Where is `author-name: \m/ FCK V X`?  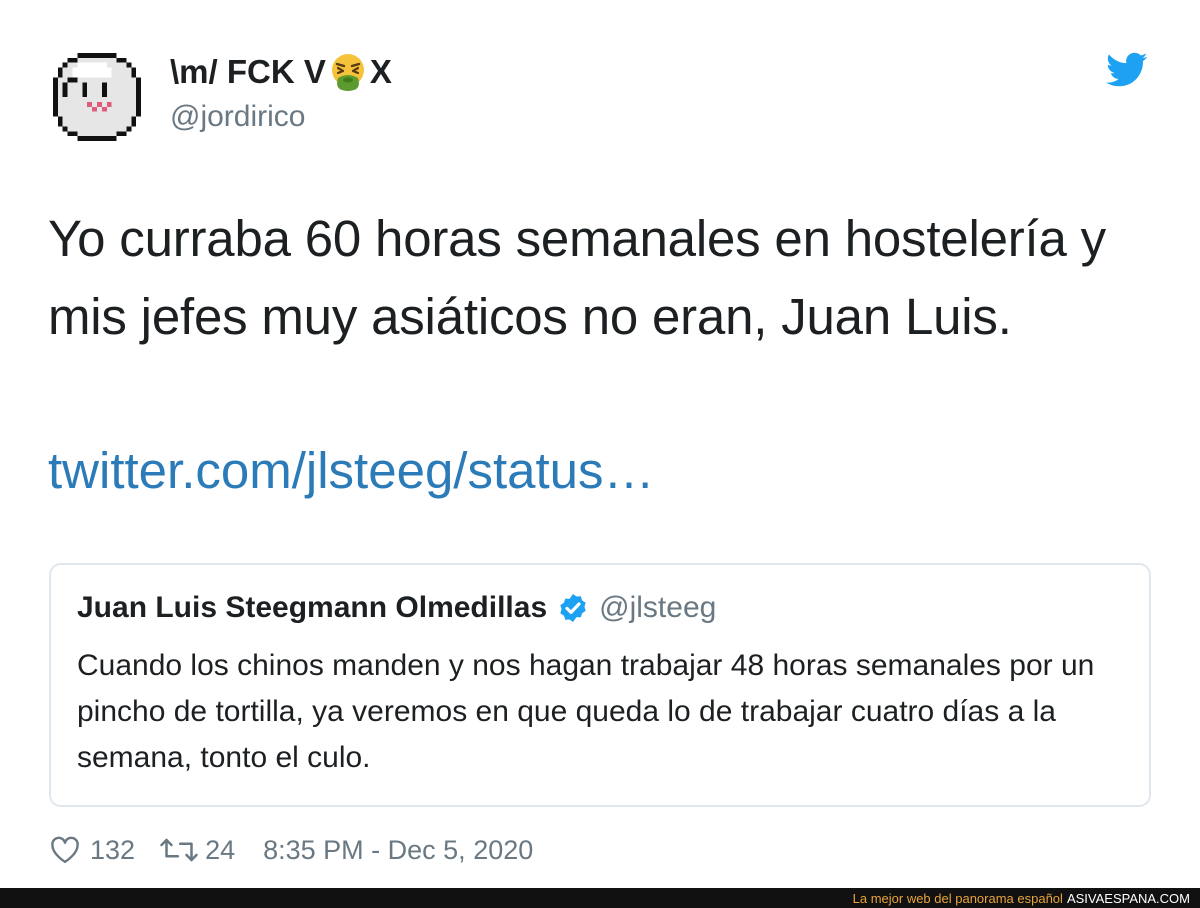 author-name: \m/ FCK V X is located at coordinates (281, 72).